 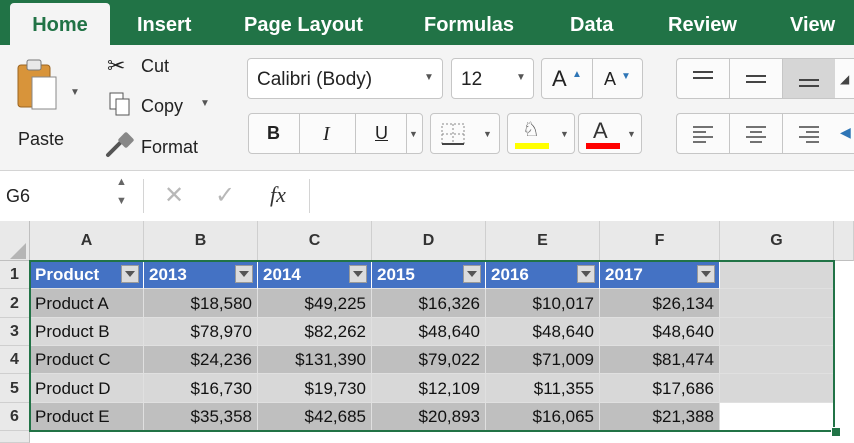 What do you see at coordinates (844, 79) in the screenshot?
I see `orientation-icon: ◢` at bounding box center [844, 79].